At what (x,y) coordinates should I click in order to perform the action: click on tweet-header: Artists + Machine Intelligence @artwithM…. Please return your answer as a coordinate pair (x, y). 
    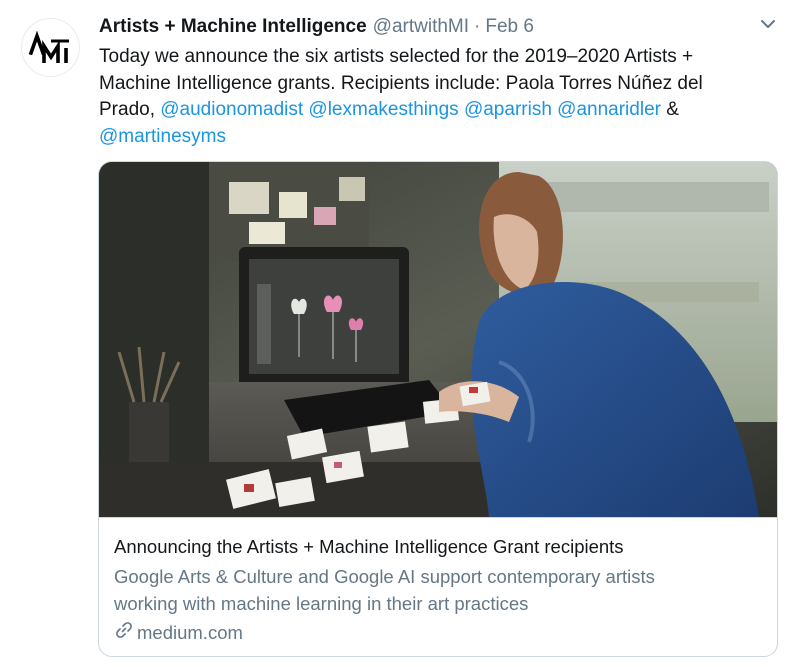
    Looking at the image, I should click on (316, 27).